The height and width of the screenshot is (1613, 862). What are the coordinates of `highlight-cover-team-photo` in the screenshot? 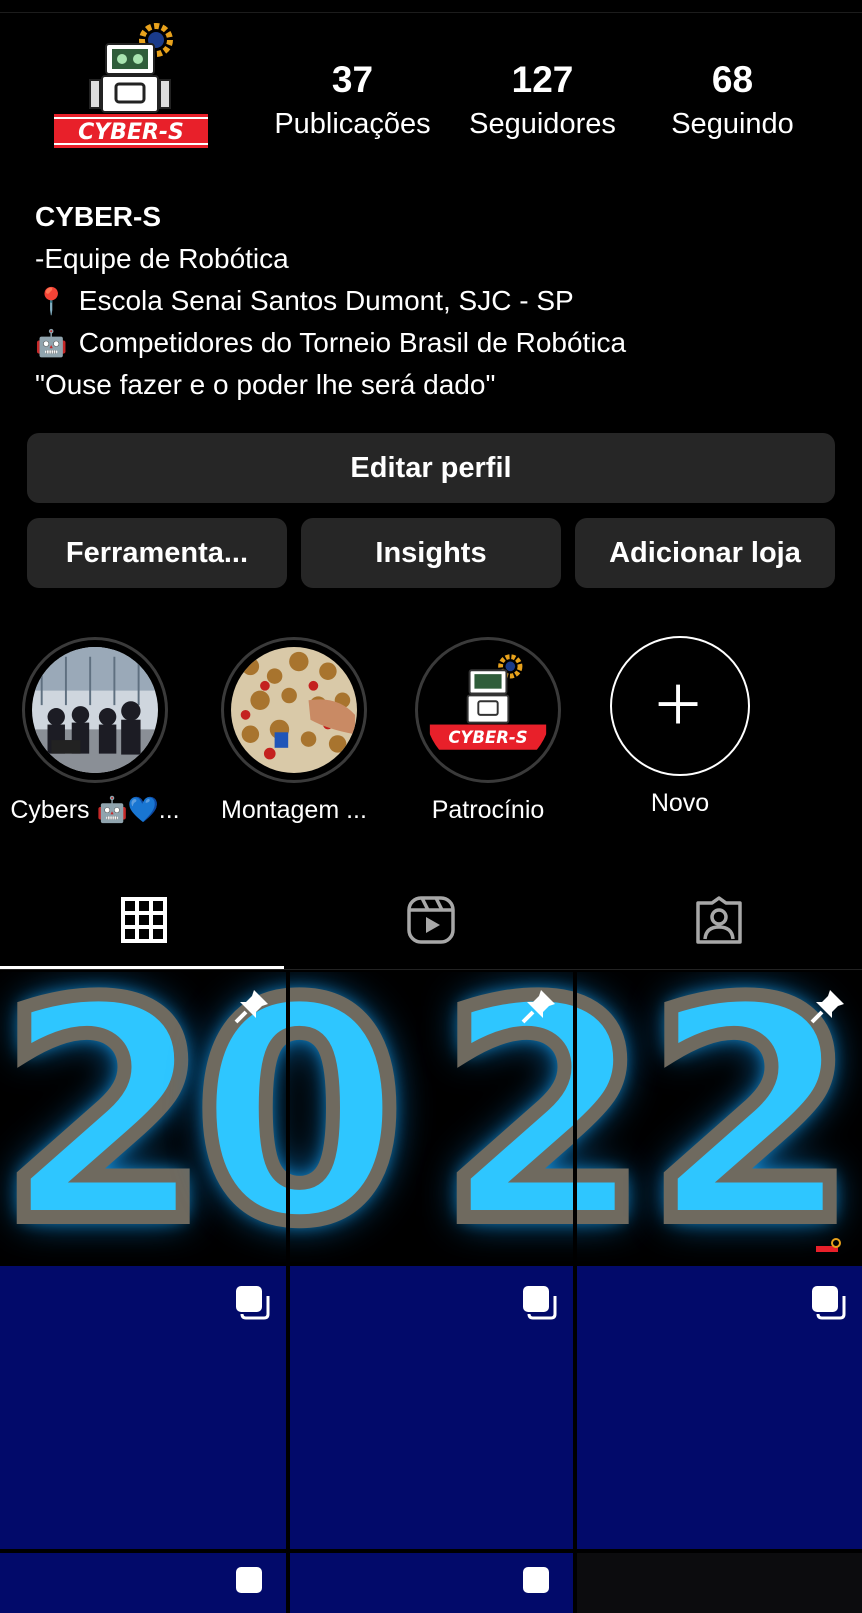 It's located at (95, 710).